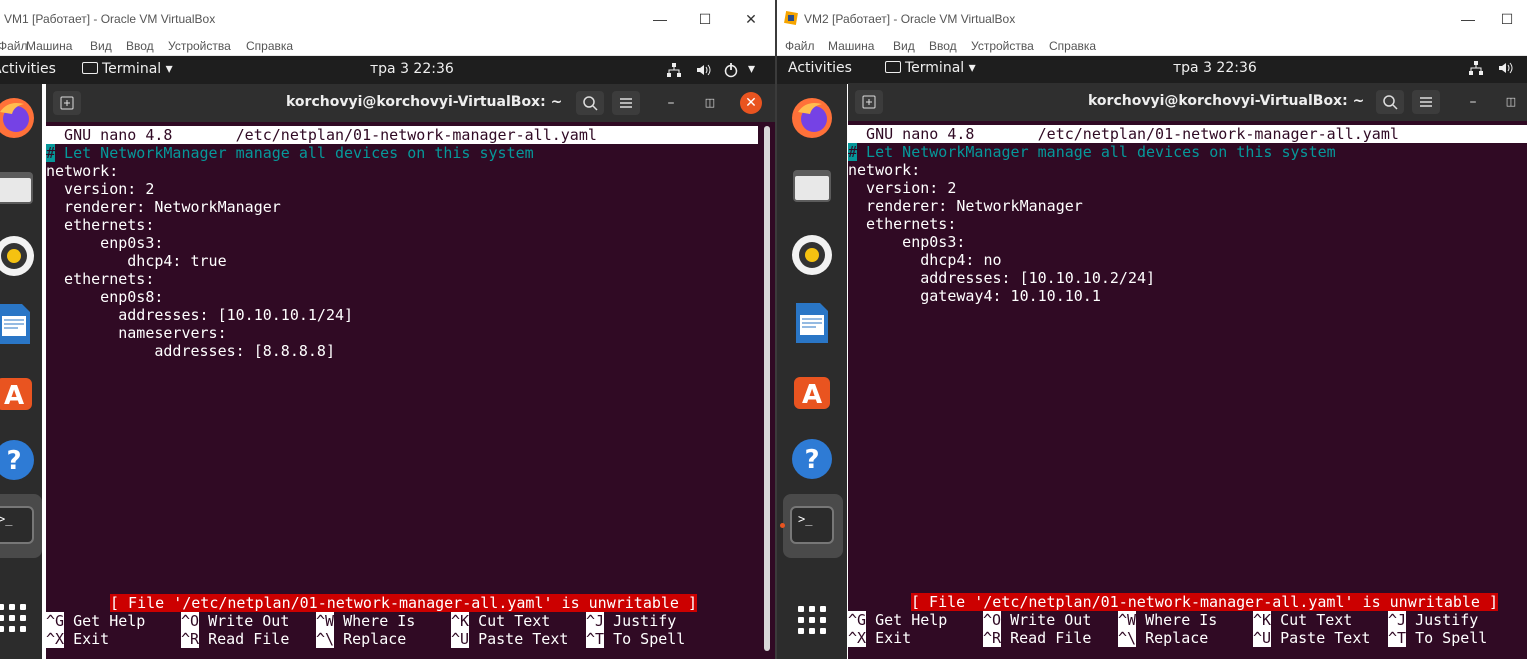 The width and height of the screenshot is (1527, 659). Describe the element at coordinates (767, 388) in the screenshot. I see `terminal-scrollbar` at that location.